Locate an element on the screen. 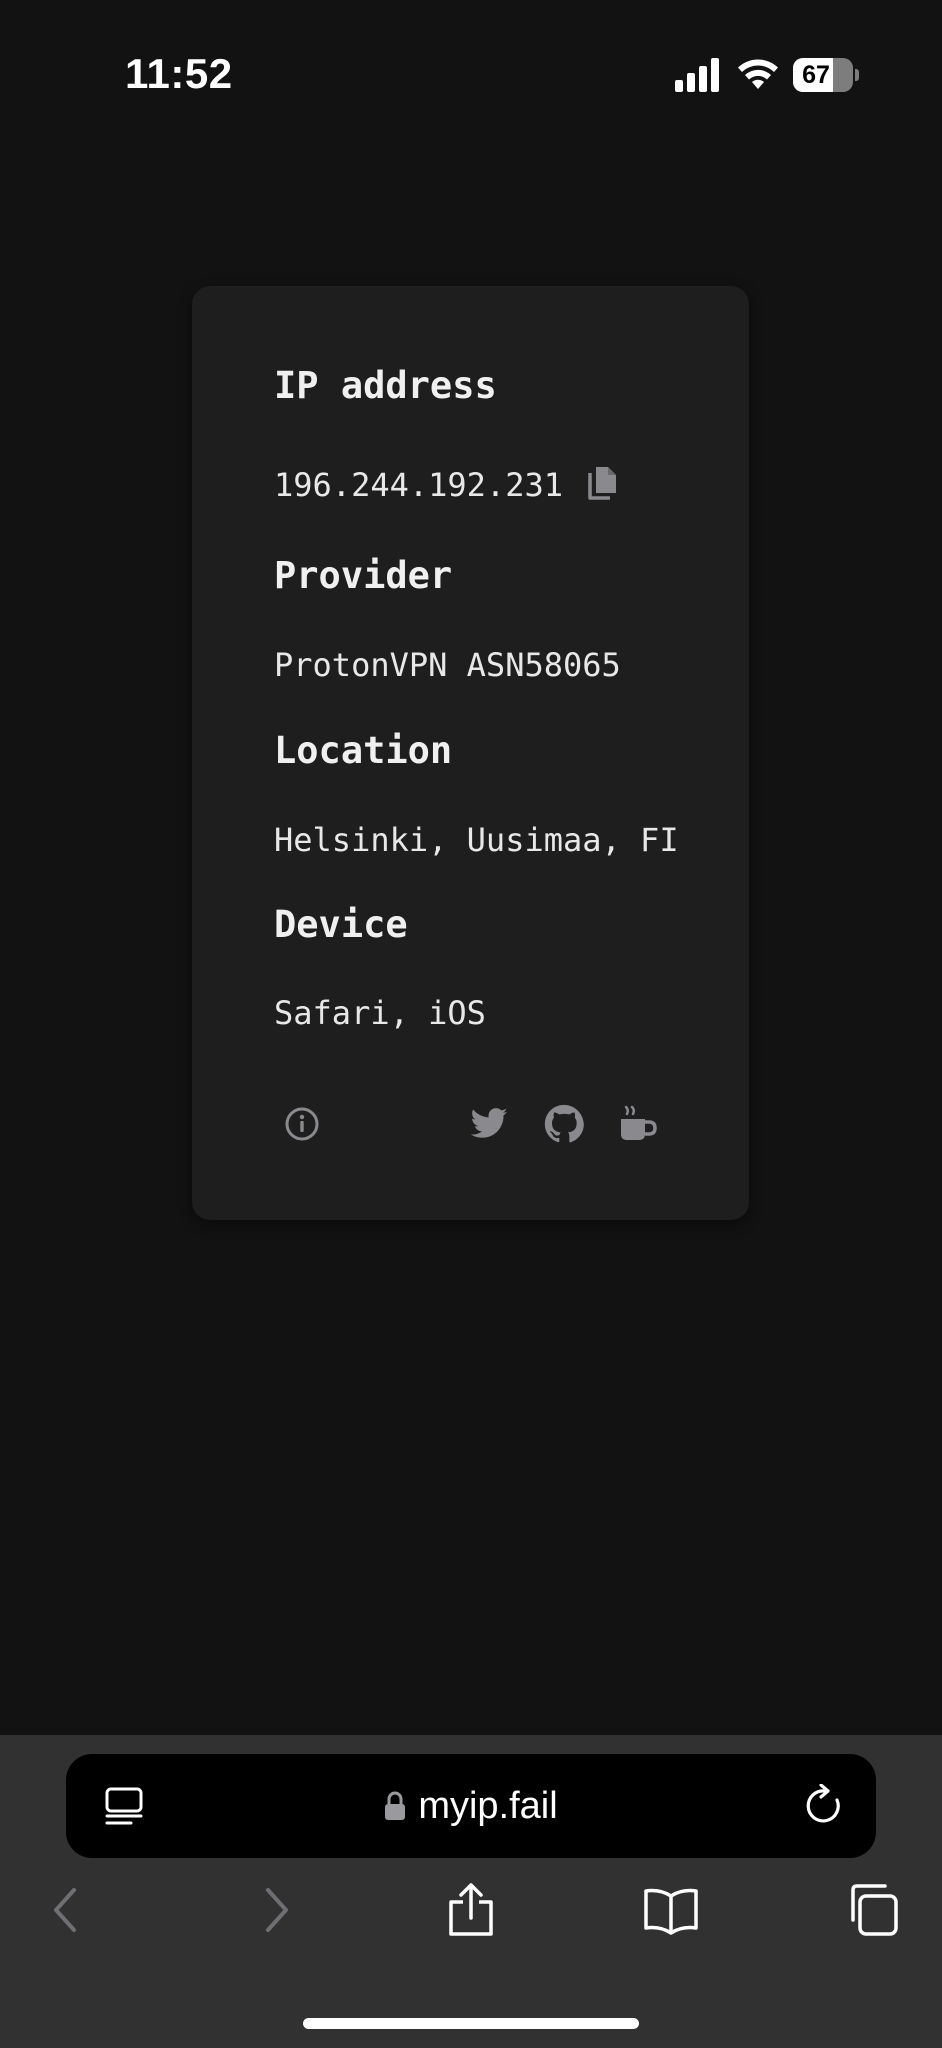  provider-value: ProtonVPN ASN58065 is located at coordinates (447, 665).